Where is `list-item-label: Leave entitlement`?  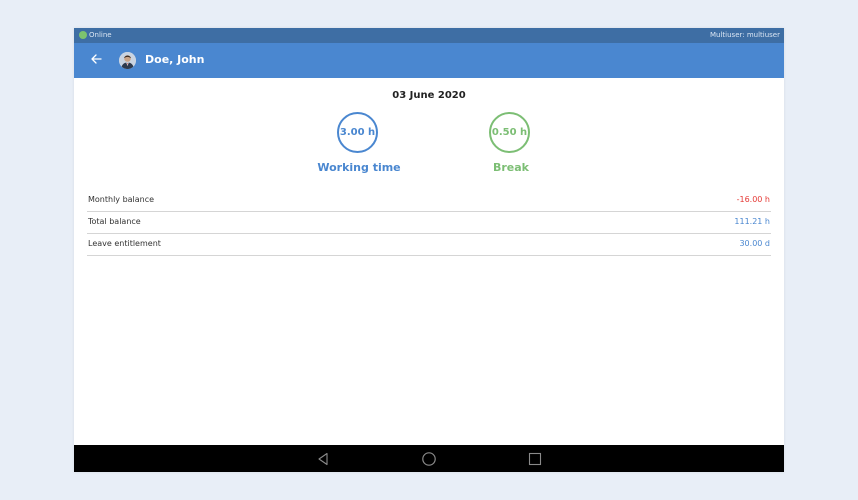
list-item-label: Leave entitlement is located at coordinates (124, 243).